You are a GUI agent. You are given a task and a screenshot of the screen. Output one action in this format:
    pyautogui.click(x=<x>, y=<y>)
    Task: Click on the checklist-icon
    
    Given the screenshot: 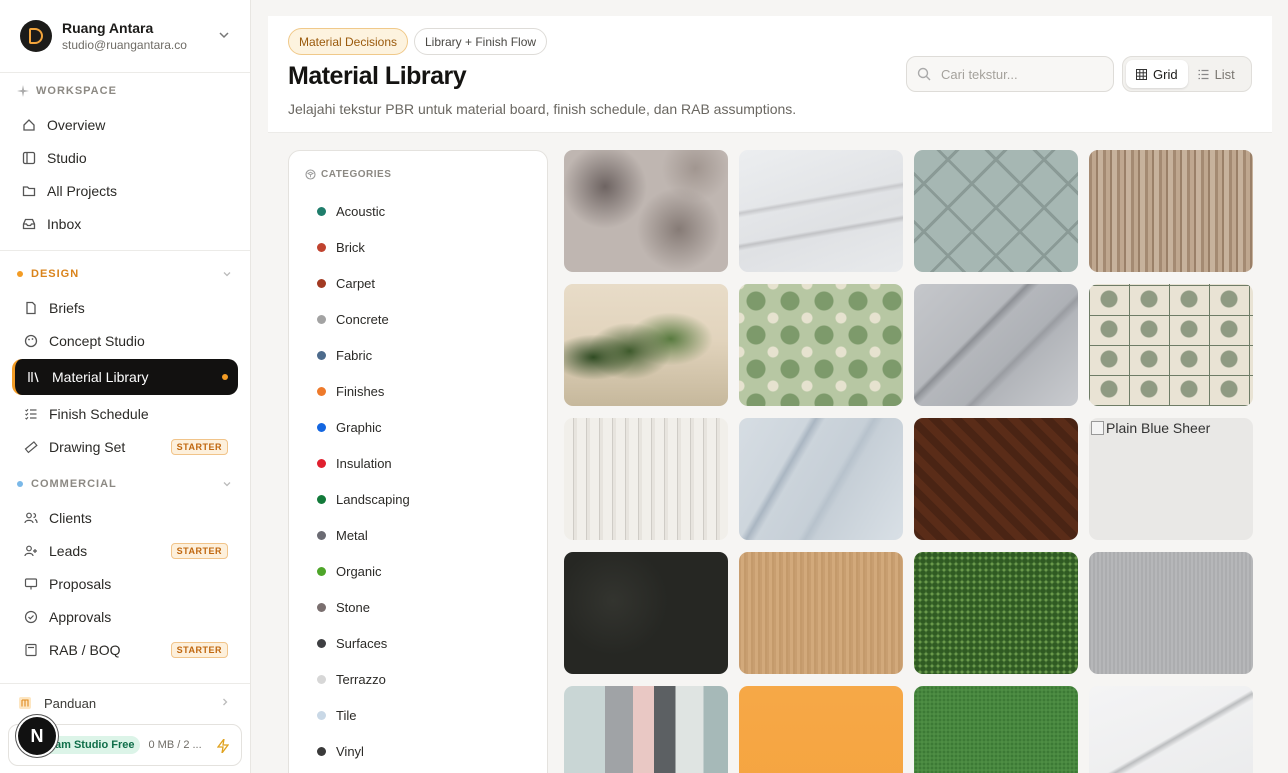 What is the action you would take?
    pyautogui.click(x=31, y=414)
    